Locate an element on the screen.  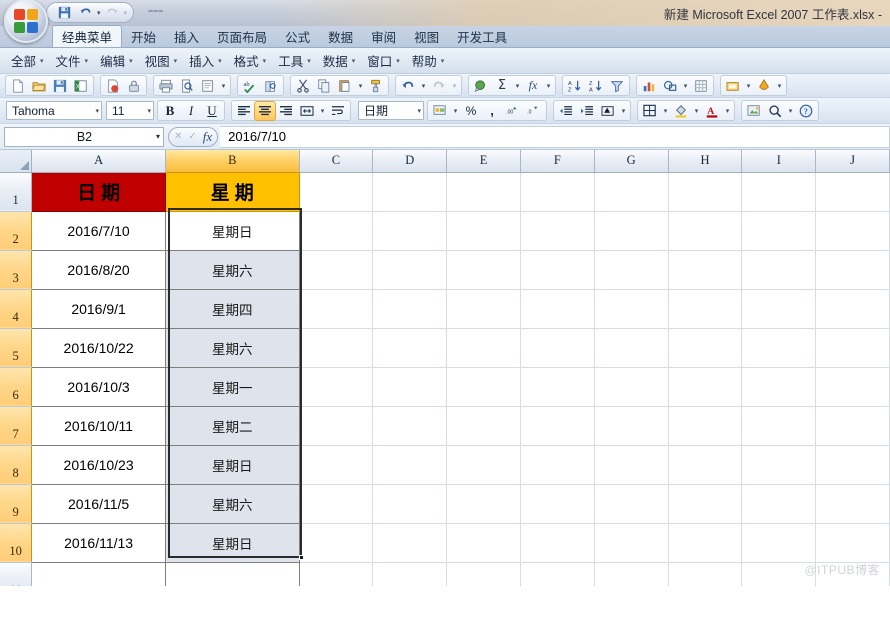
quick-access-toolbar: ▾ ▾ is located at coordinates (90, 12).